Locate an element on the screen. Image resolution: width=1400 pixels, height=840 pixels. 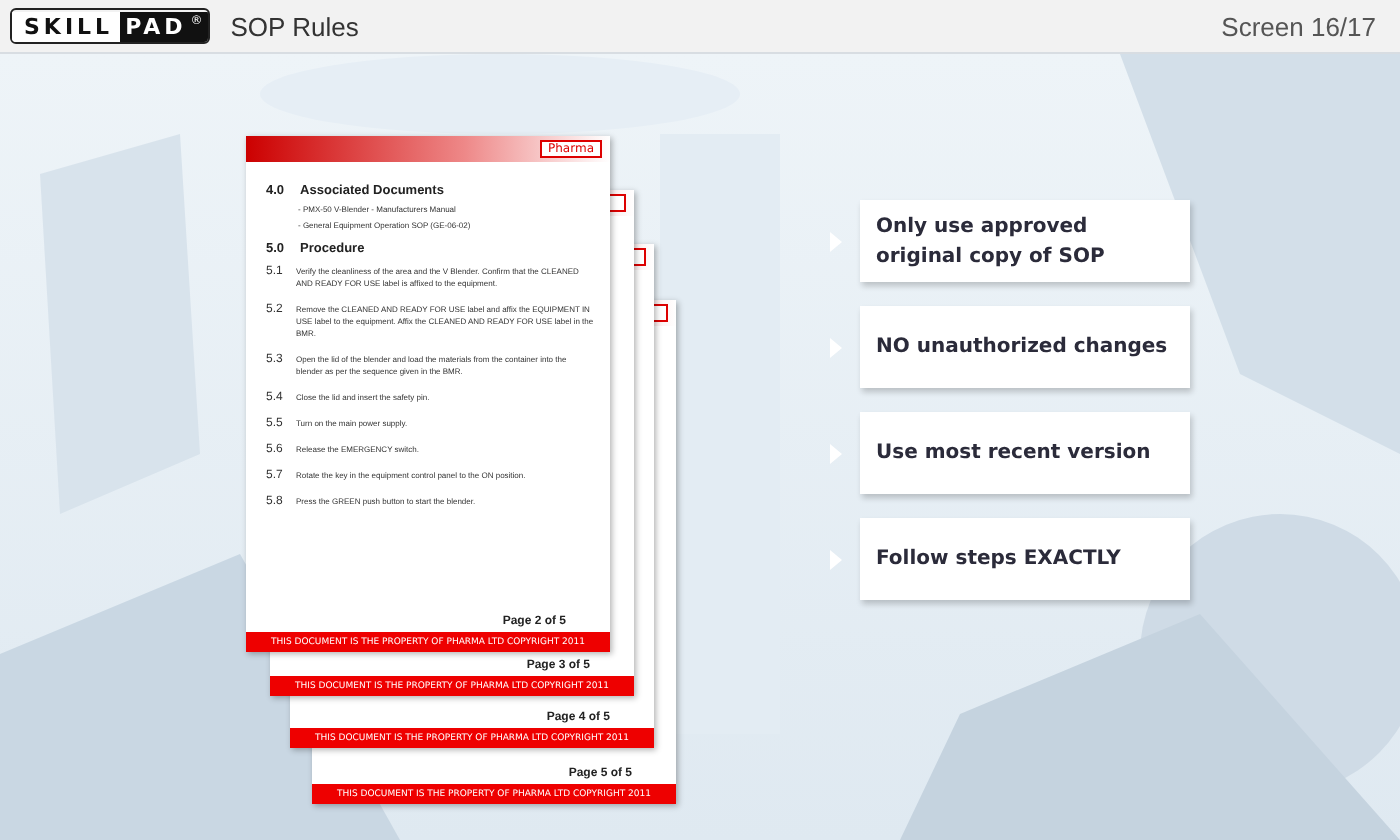
rule-card: Only use approved original copy of SOP is located at coordinates (1025, 241).